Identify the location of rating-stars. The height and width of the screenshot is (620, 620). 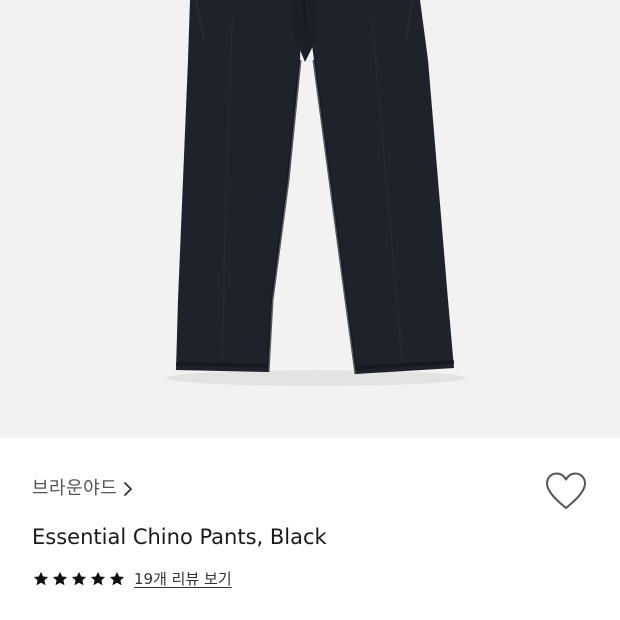
(79, 579).